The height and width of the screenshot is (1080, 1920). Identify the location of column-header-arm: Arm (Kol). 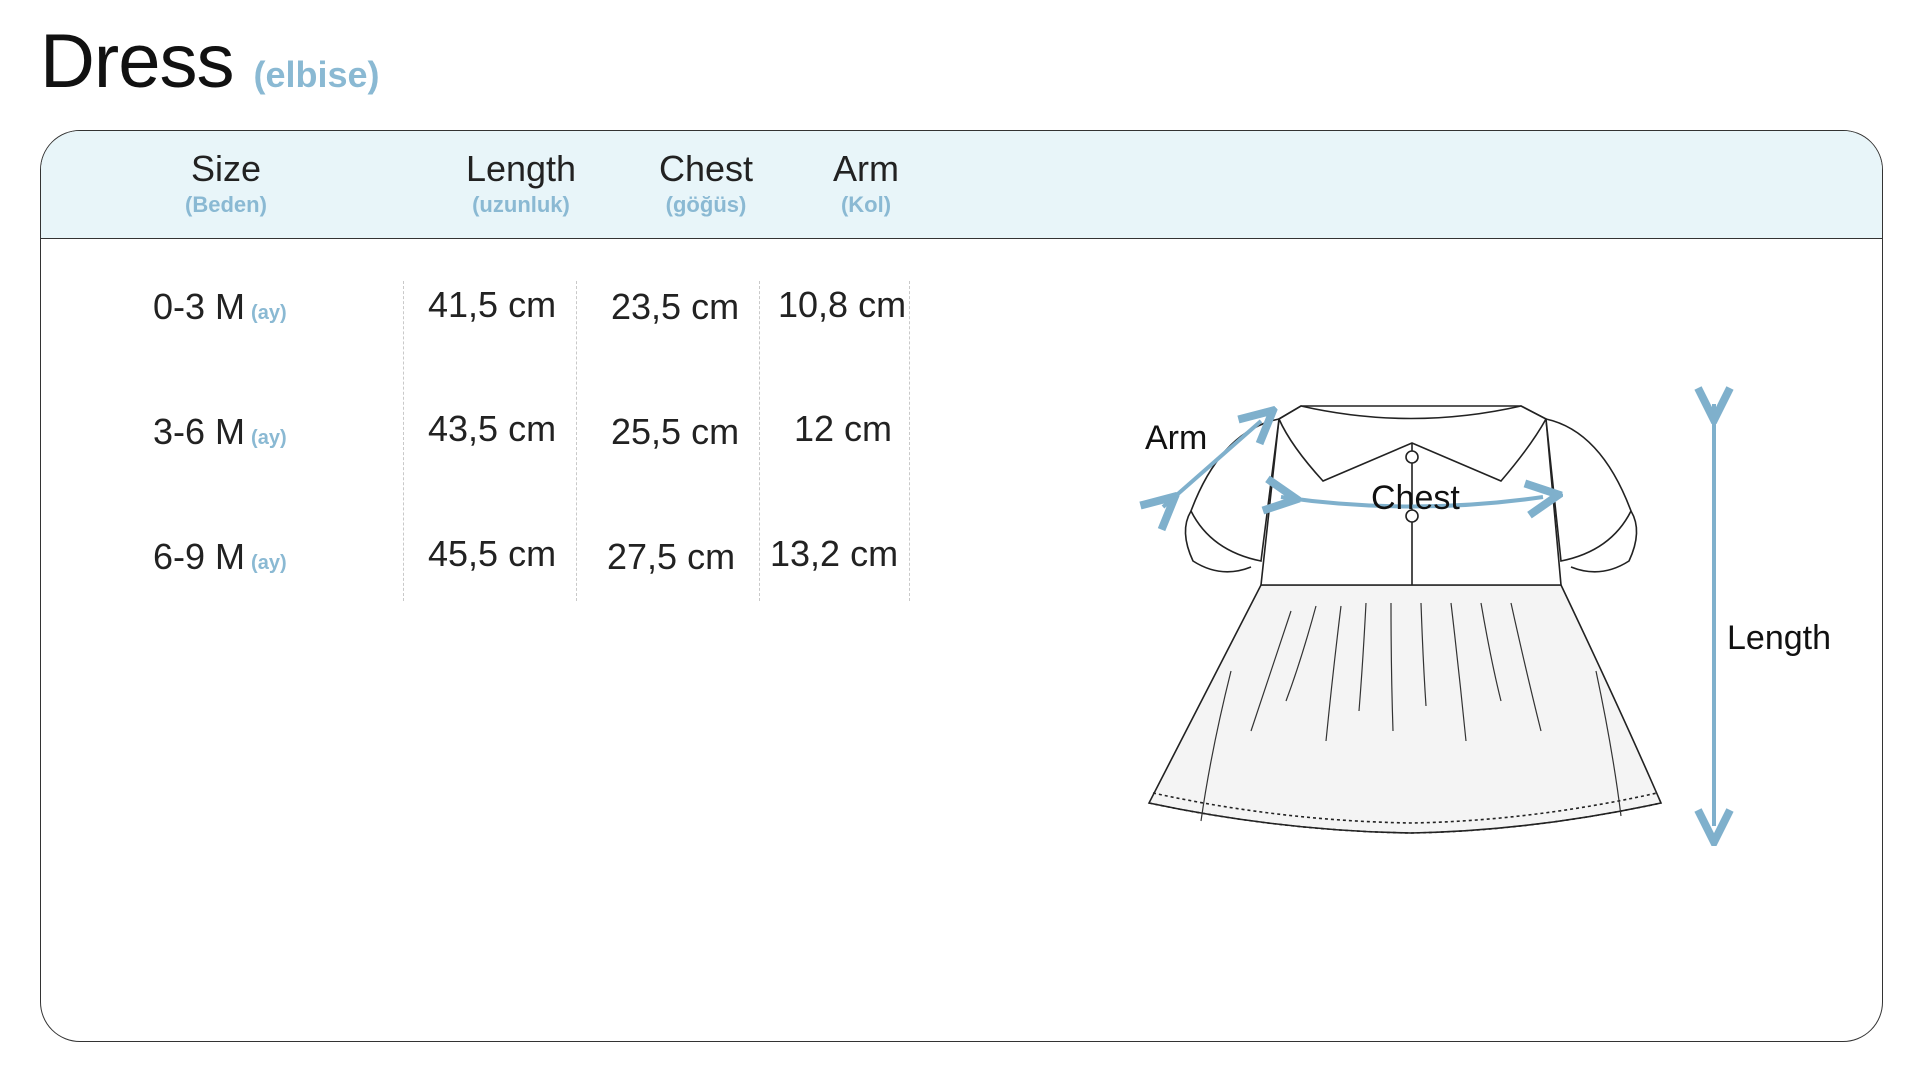
(866, 183).